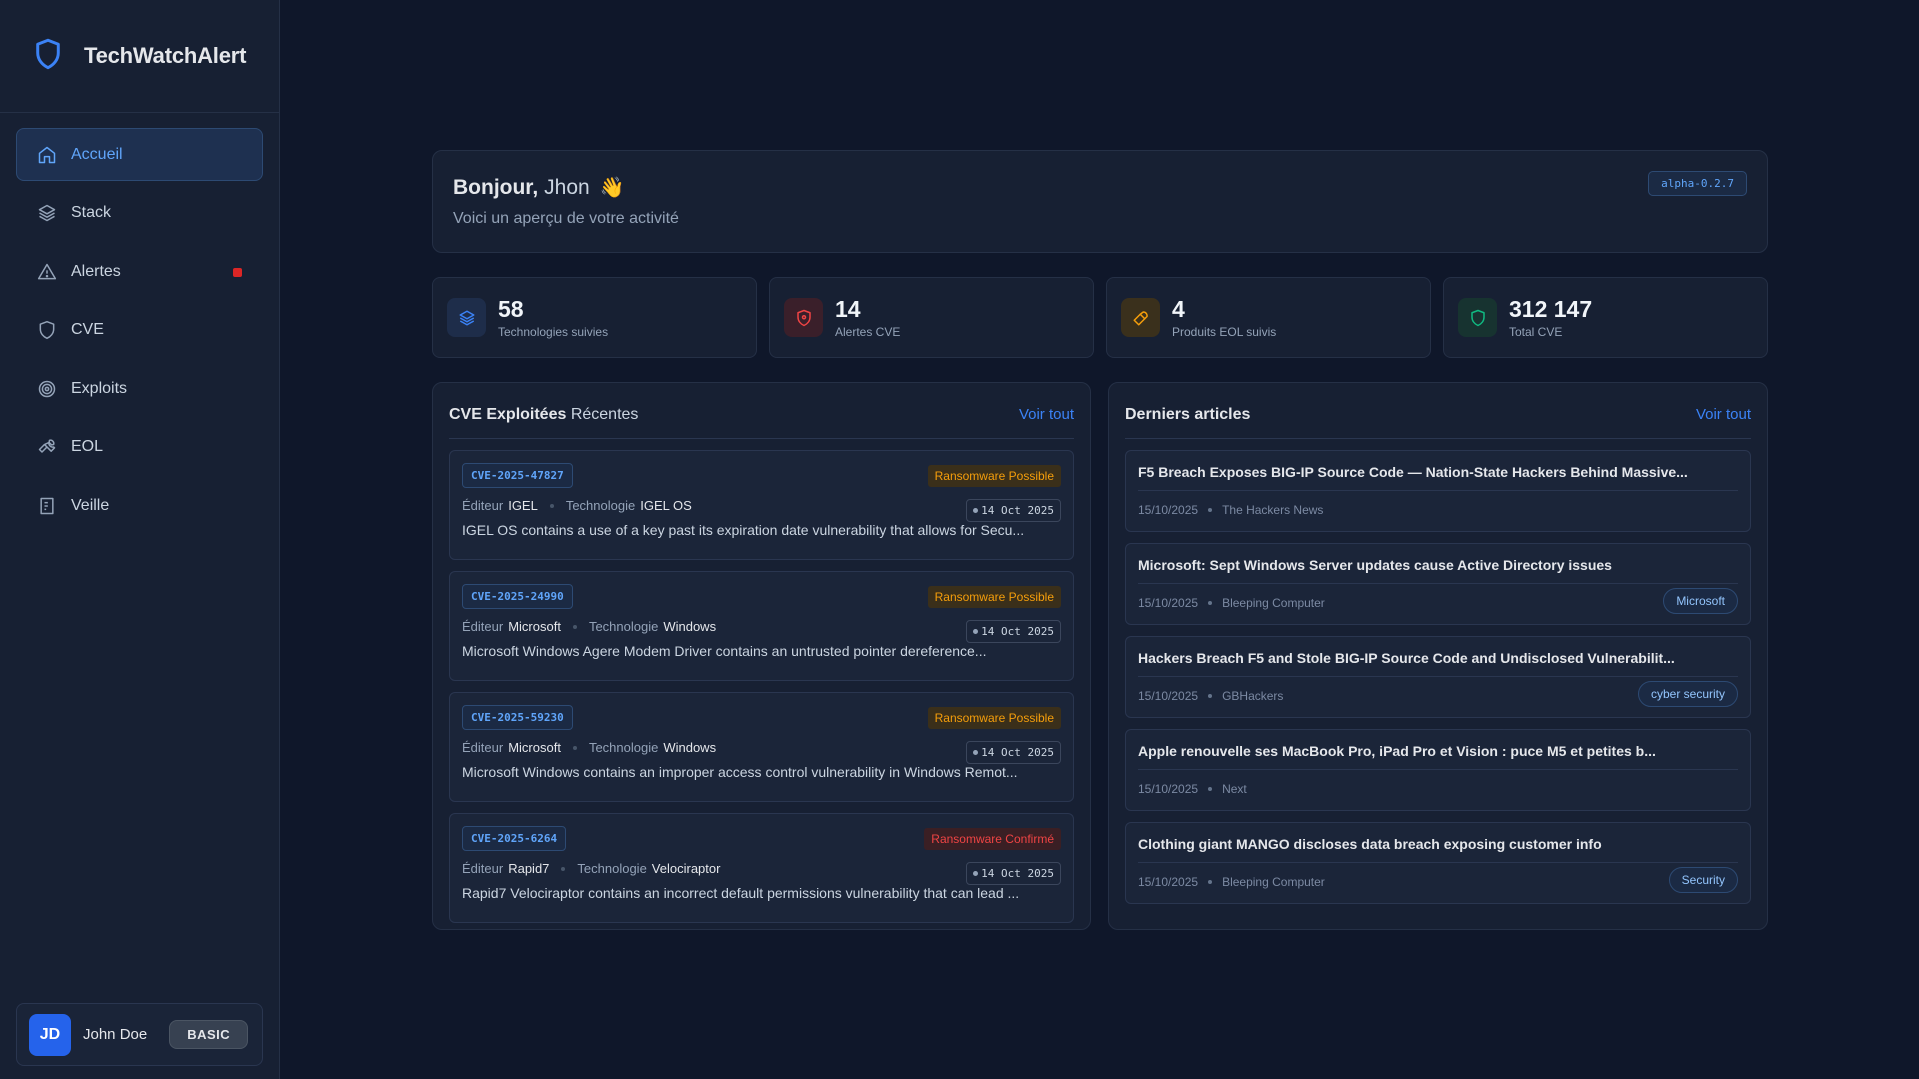  Describe the element at coordinates (139, 1034) in the screenshot. I see `user-card: JD John Doe BASIC` at that location.